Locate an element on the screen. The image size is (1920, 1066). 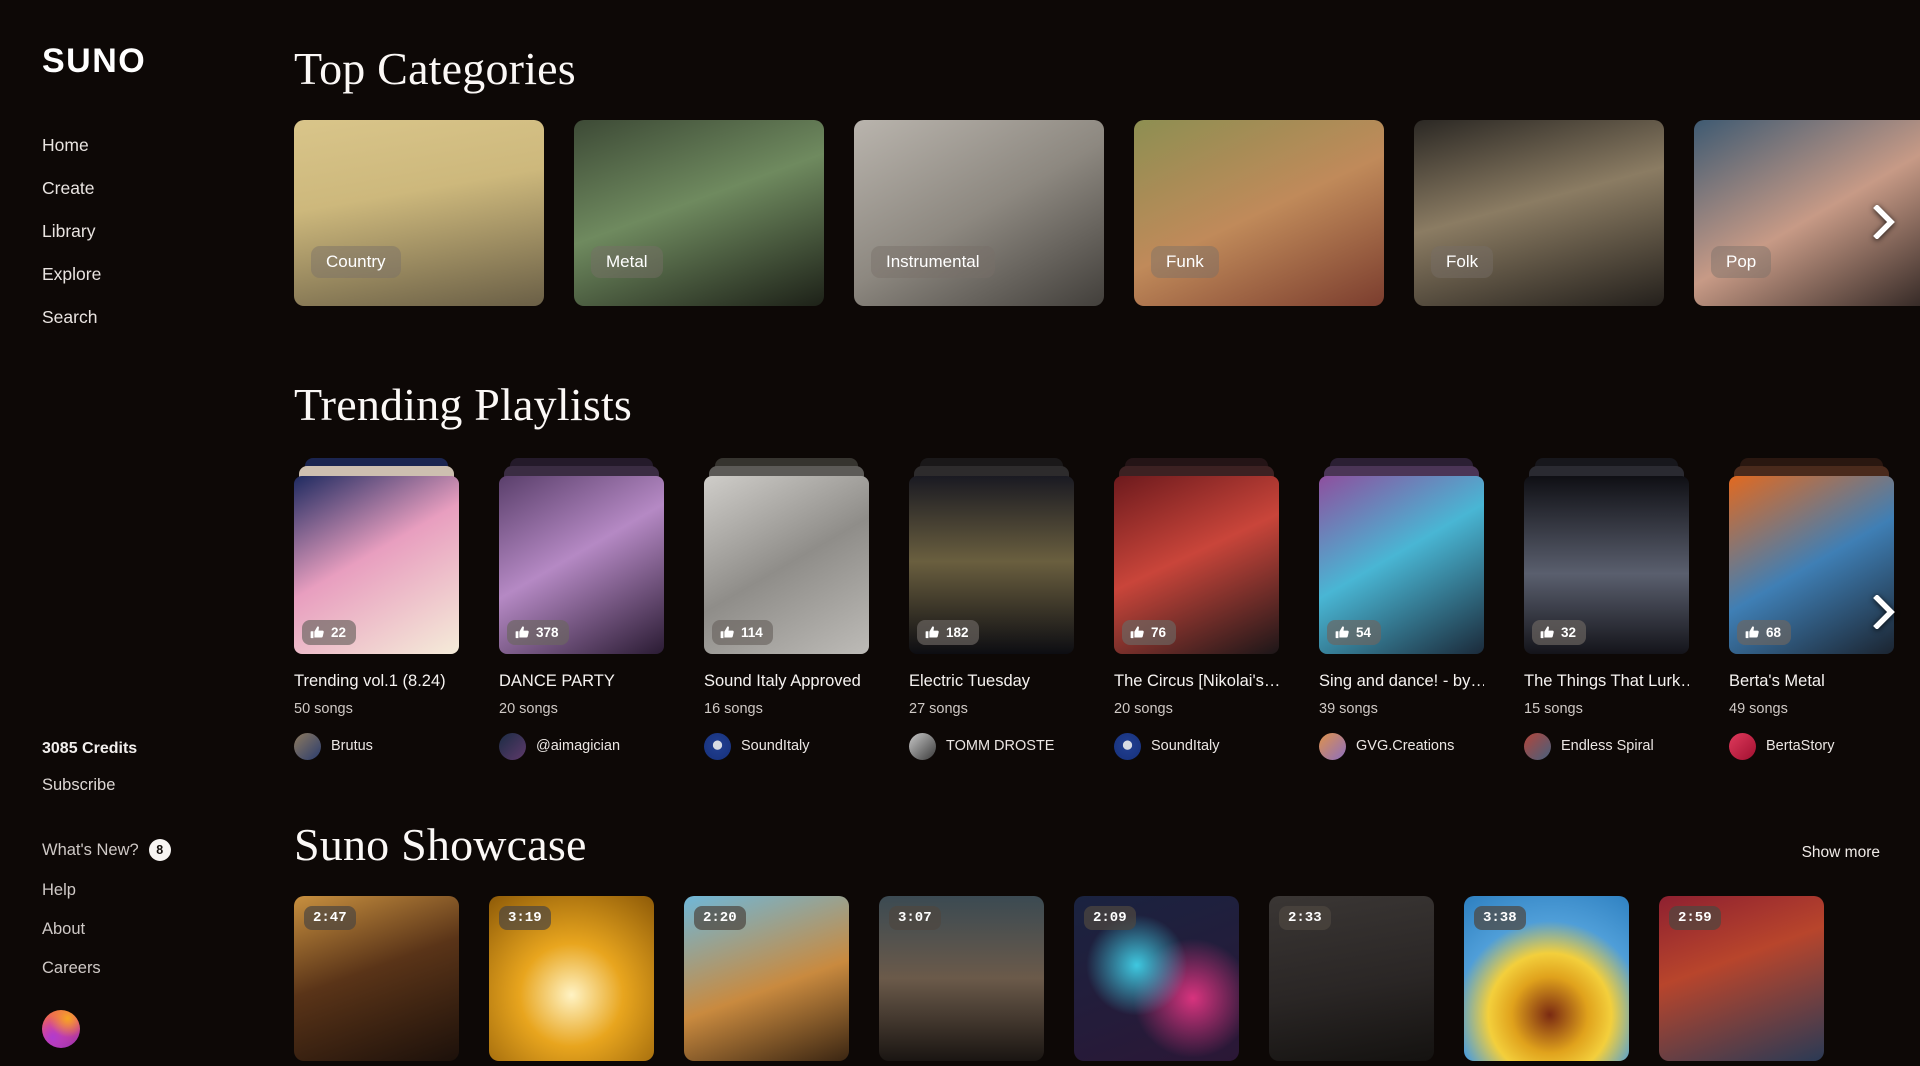
like-count: 114 is located at coordinates (752, 632).